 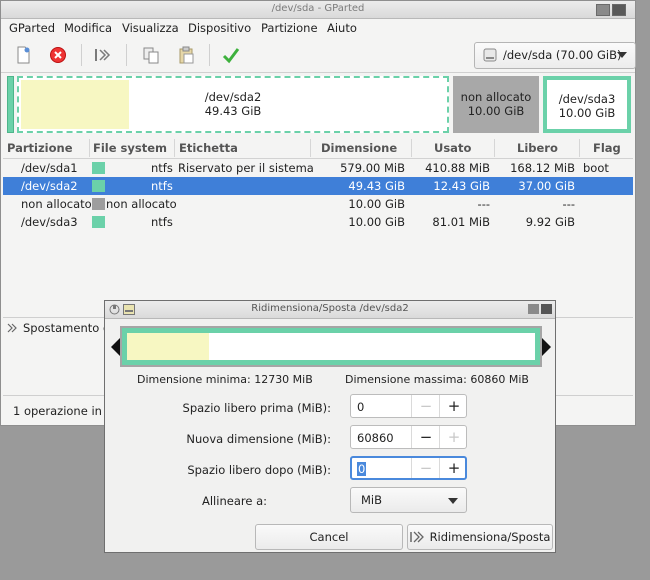 What do you see at coordinates (546, 186) in the screenshot?
I see `cell-free: 37.00 GiB` at bounding box center [546, 186].